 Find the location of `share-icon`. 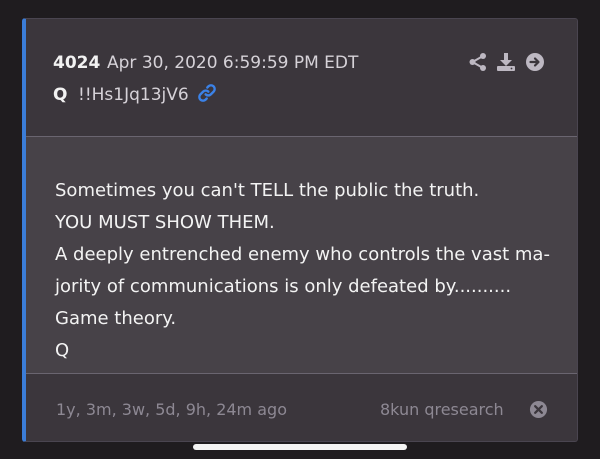

share-icon is located at coordinates (478, 62).